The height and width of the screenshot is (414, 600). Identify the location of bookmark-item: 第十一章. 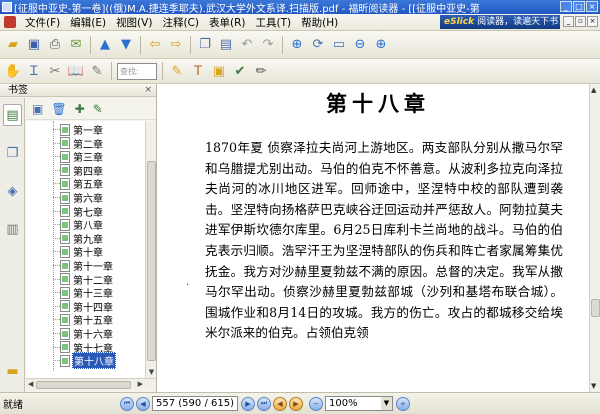
(81, 266).